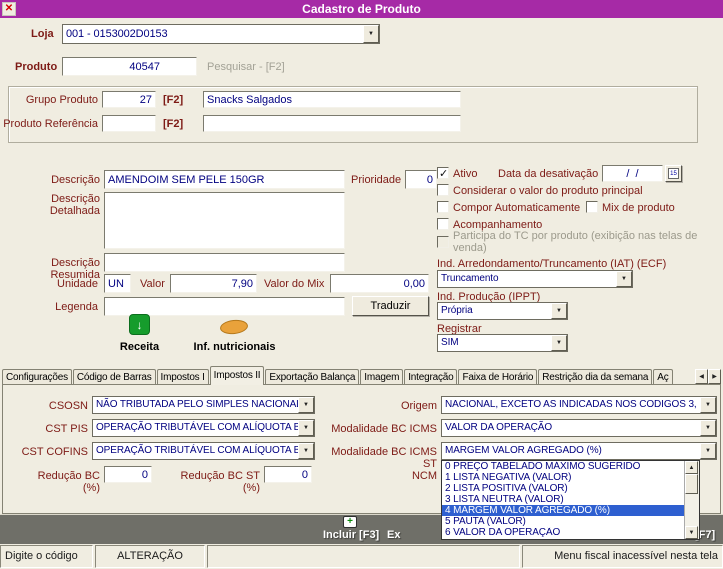 This screenshot has width=723, height=569. I want to click on grupo-f2-label: [F2], so click(173, 100).